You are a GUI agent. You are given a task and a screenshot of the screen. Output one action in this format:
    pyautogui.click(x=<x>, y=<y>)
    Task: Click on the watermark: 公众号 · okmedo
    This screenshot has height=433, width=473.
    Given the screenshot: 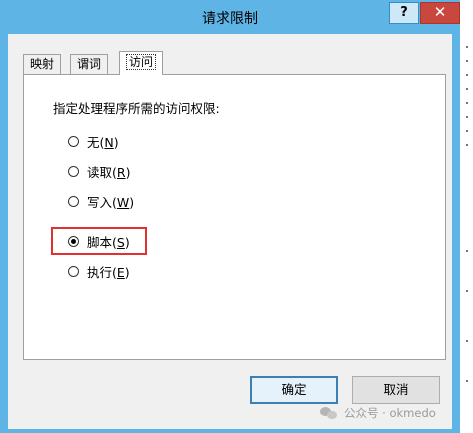 What is the action you would take?
    pyautogui.click(x=378, y=413)
    